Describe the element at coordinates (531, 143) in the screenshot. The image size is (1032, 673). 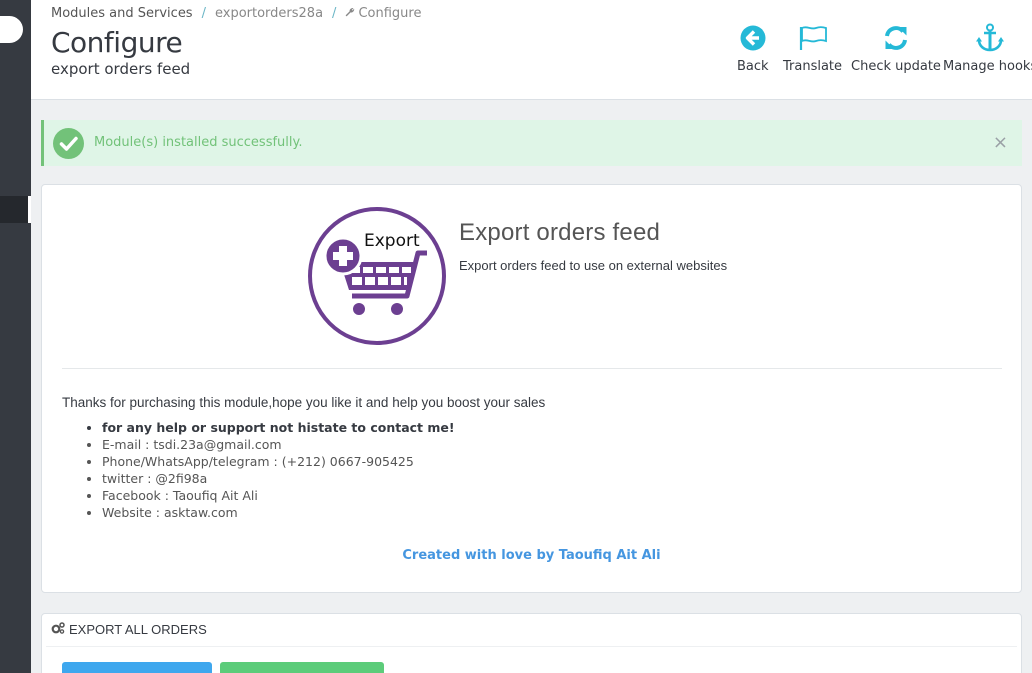
I see `success-alert: Module(s) installed successfully. ×` at that location.